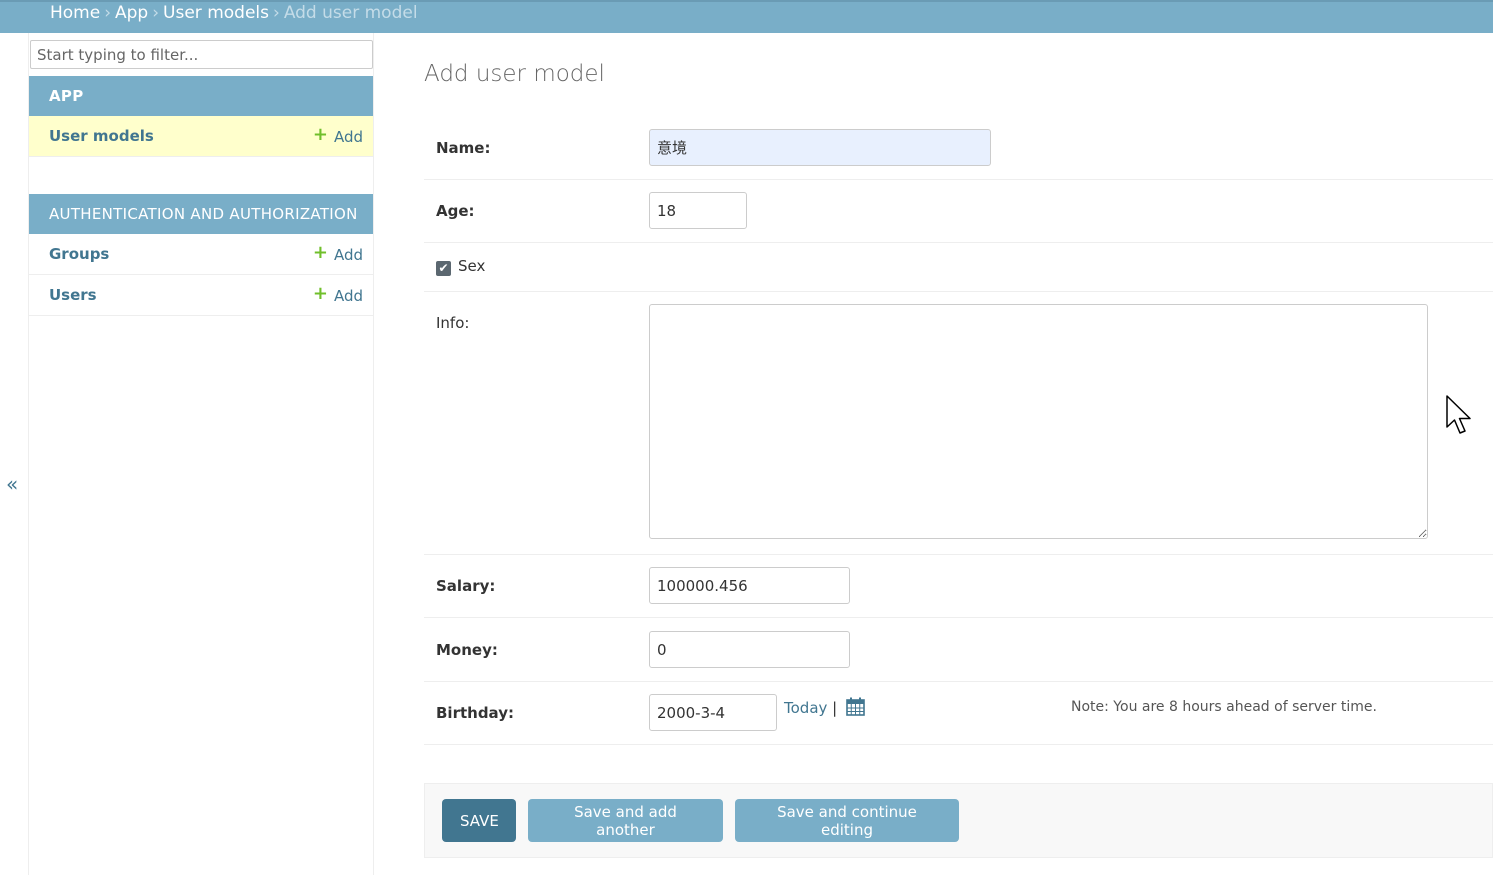  What do you see at coordinates (201, 136) in the screenshot?
I see `sidebar-item-user-models: User models + Add` at bounding box center [201, 136].